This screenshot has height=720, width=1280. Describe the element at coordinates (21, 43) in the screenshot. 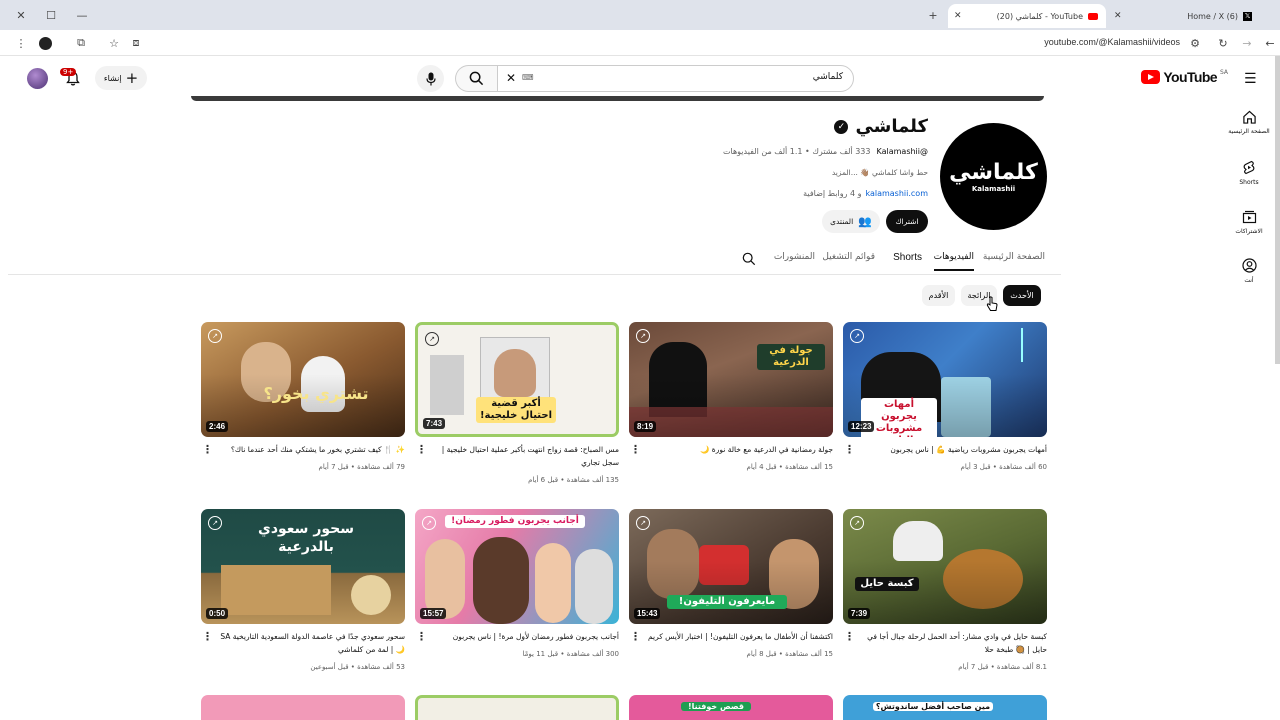

I see `menu-dots-icon: ⋮` at that location.